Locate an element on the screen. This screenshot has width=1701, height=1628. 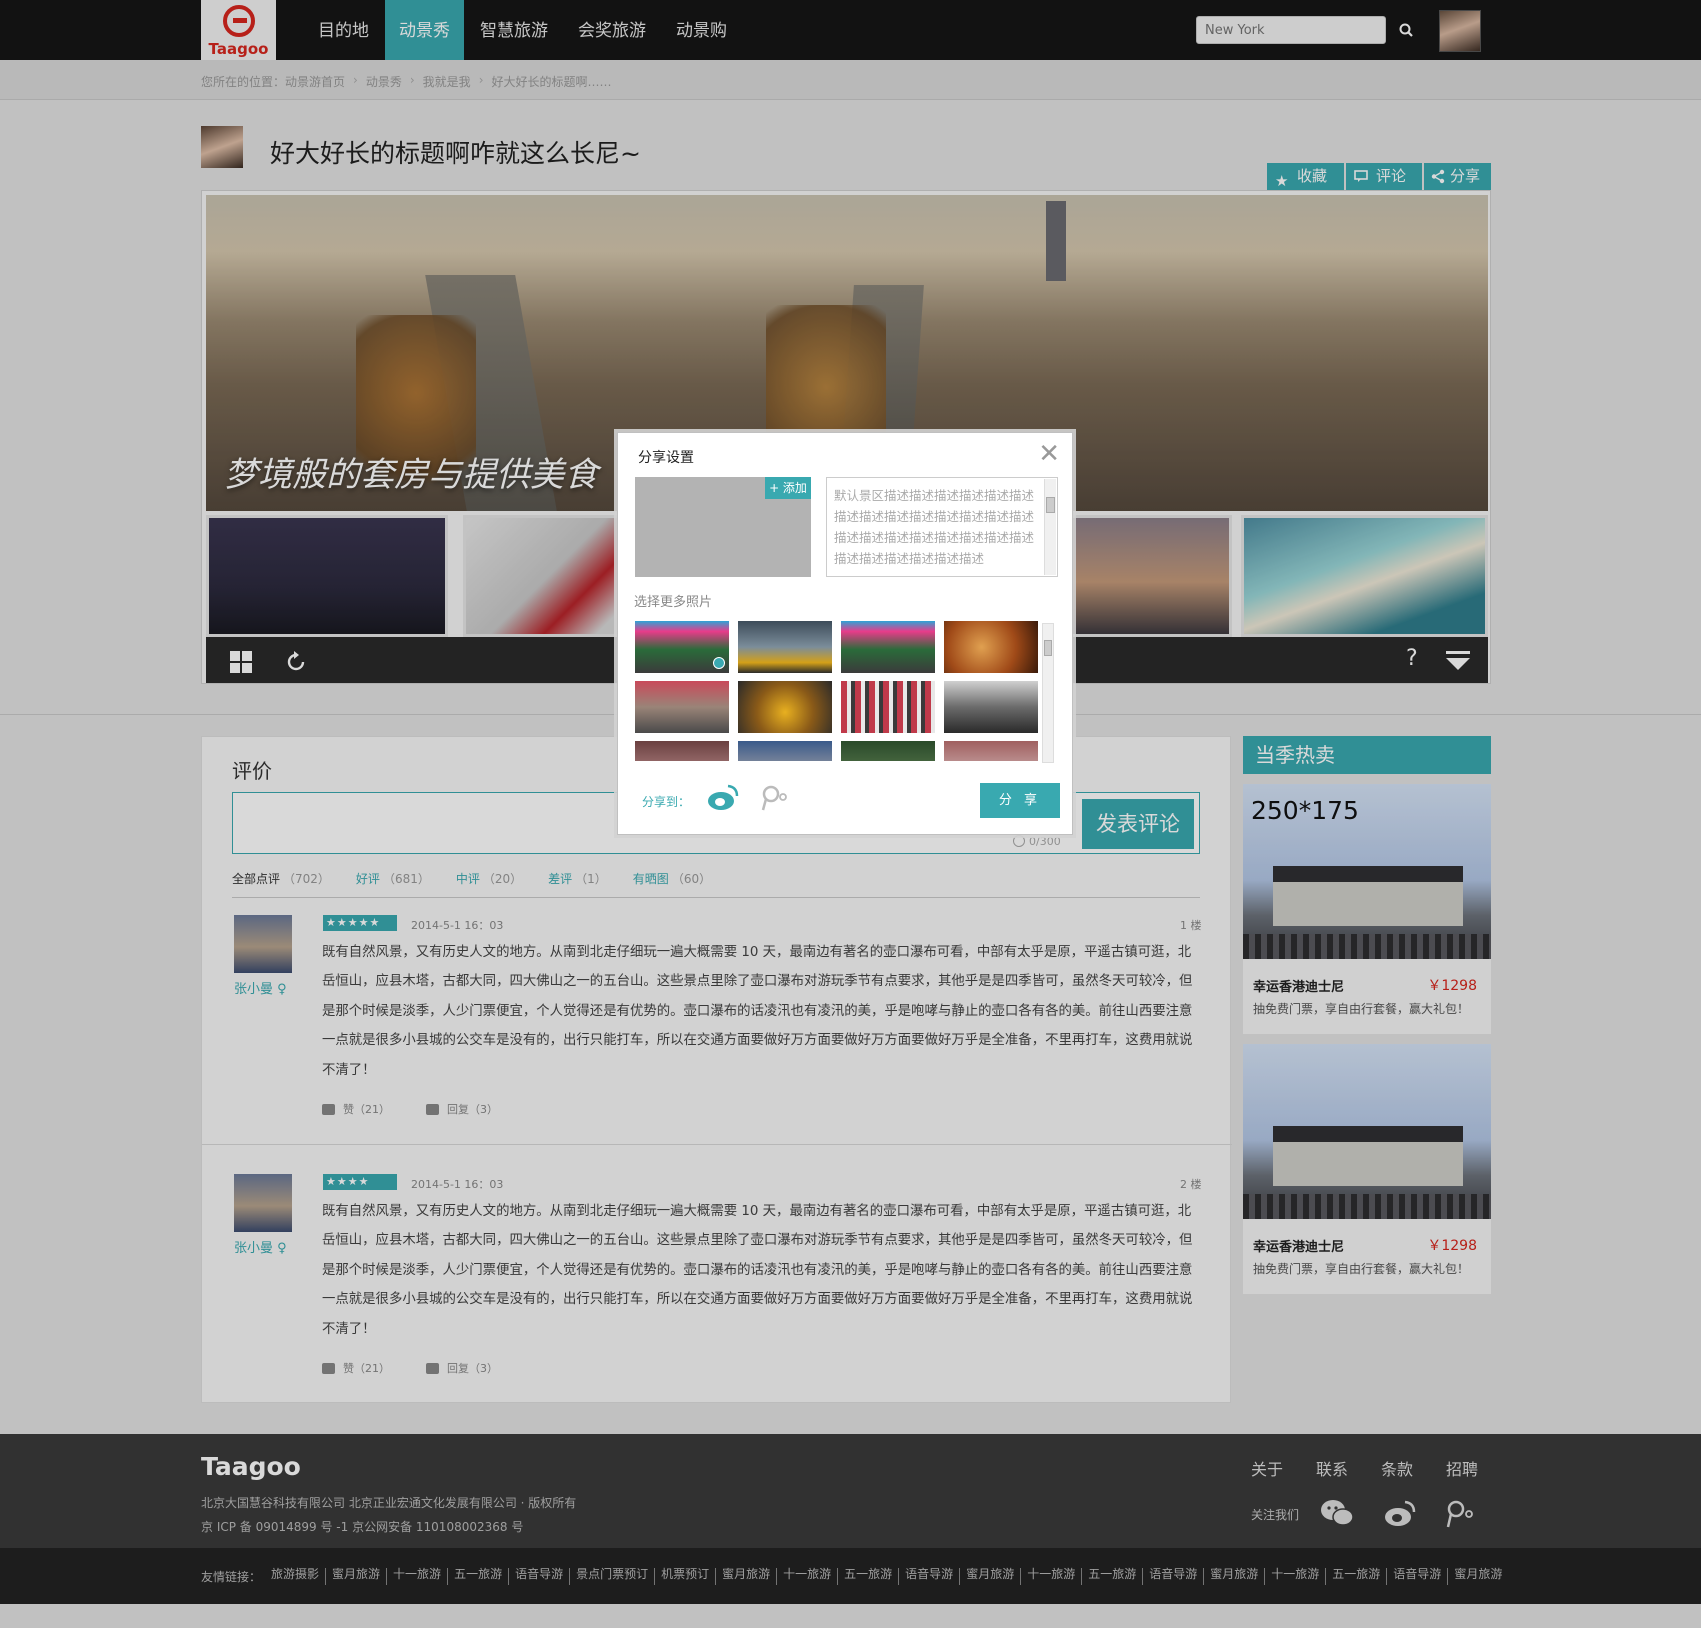
share-submit-button: 分 享 is located at coordinates (1020, 800).